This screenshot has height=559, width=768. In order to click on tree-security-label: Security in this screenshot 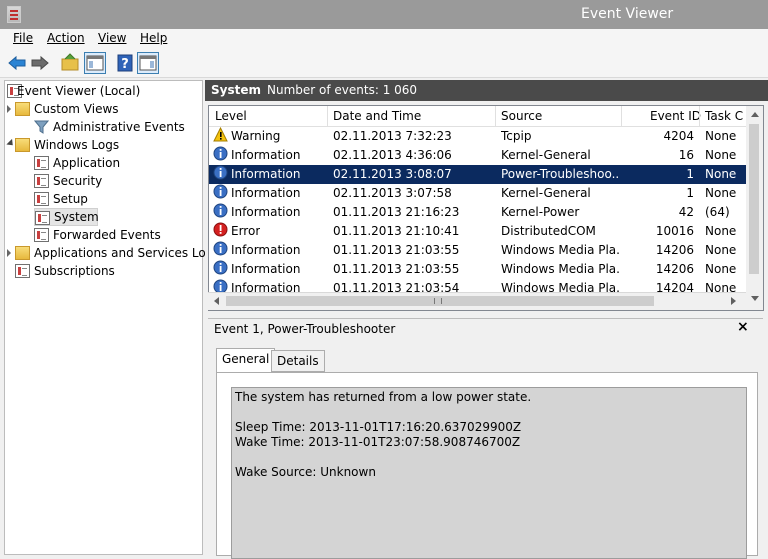, I will do `click(78, 181)`.